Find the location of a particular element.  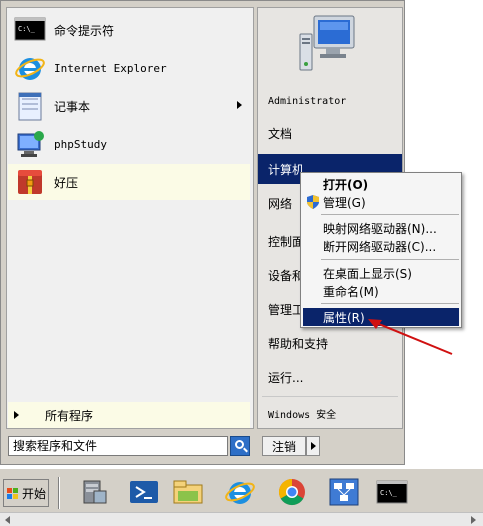

logoff-button: 注销 is located at coordinates (284, 446).